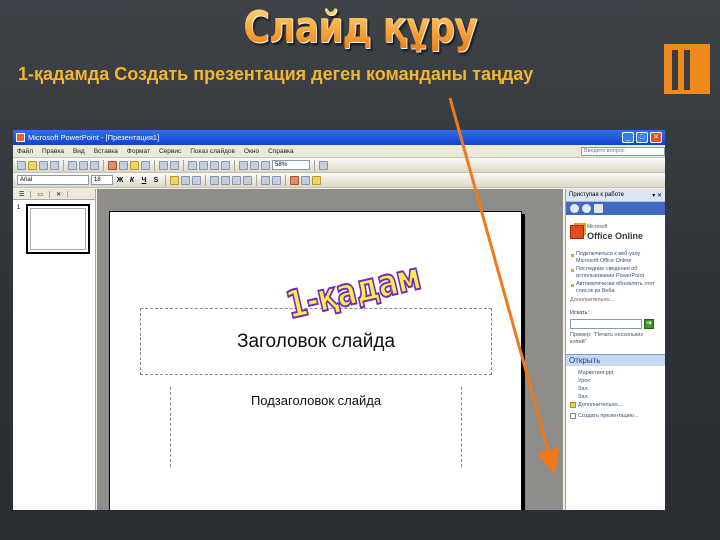 This screenshot has width=720, height=540. I want to click on search-input, so click(606, 324).